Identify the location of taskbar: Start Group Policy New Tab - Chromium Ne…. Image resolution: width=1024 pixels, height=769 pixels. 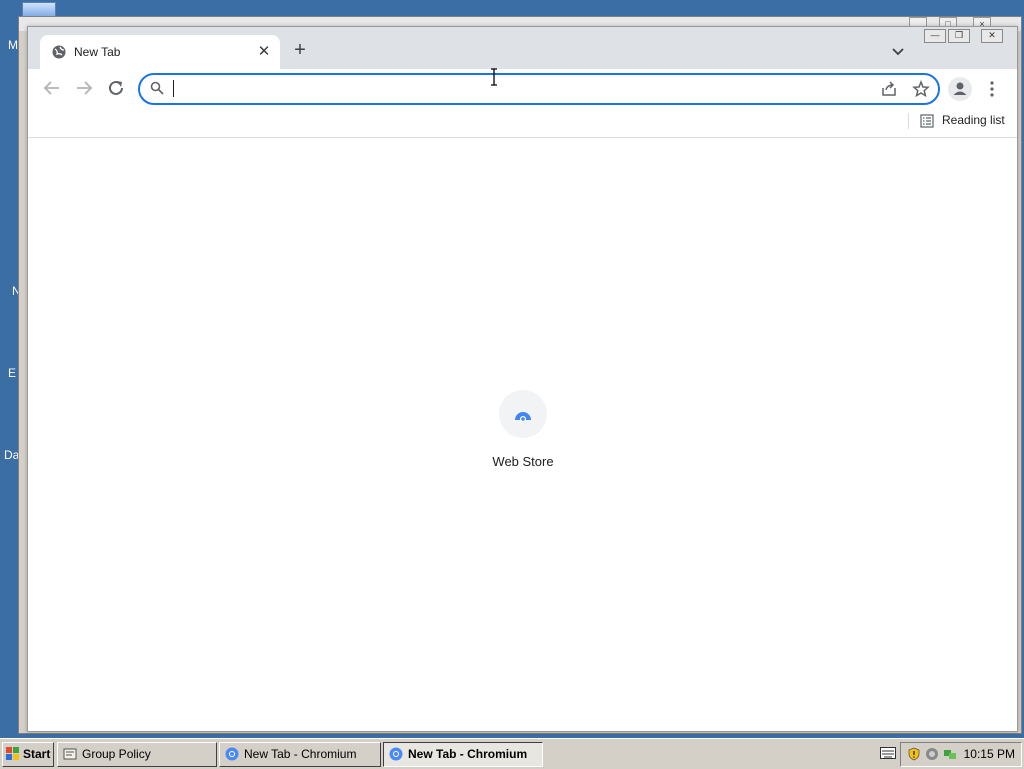
(512, 753).